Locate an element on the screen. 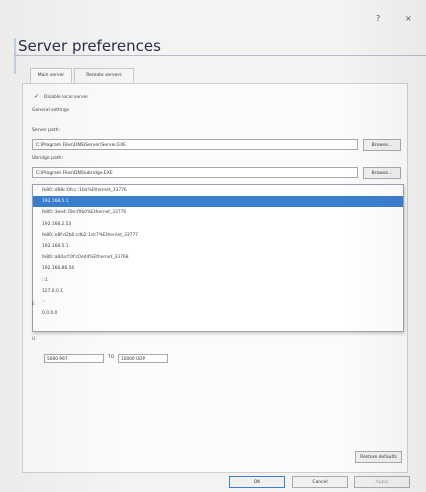  ubridge-path-field: C:\Program Files\DNS\ubridge.EXE is located at coordinates (195, 172).